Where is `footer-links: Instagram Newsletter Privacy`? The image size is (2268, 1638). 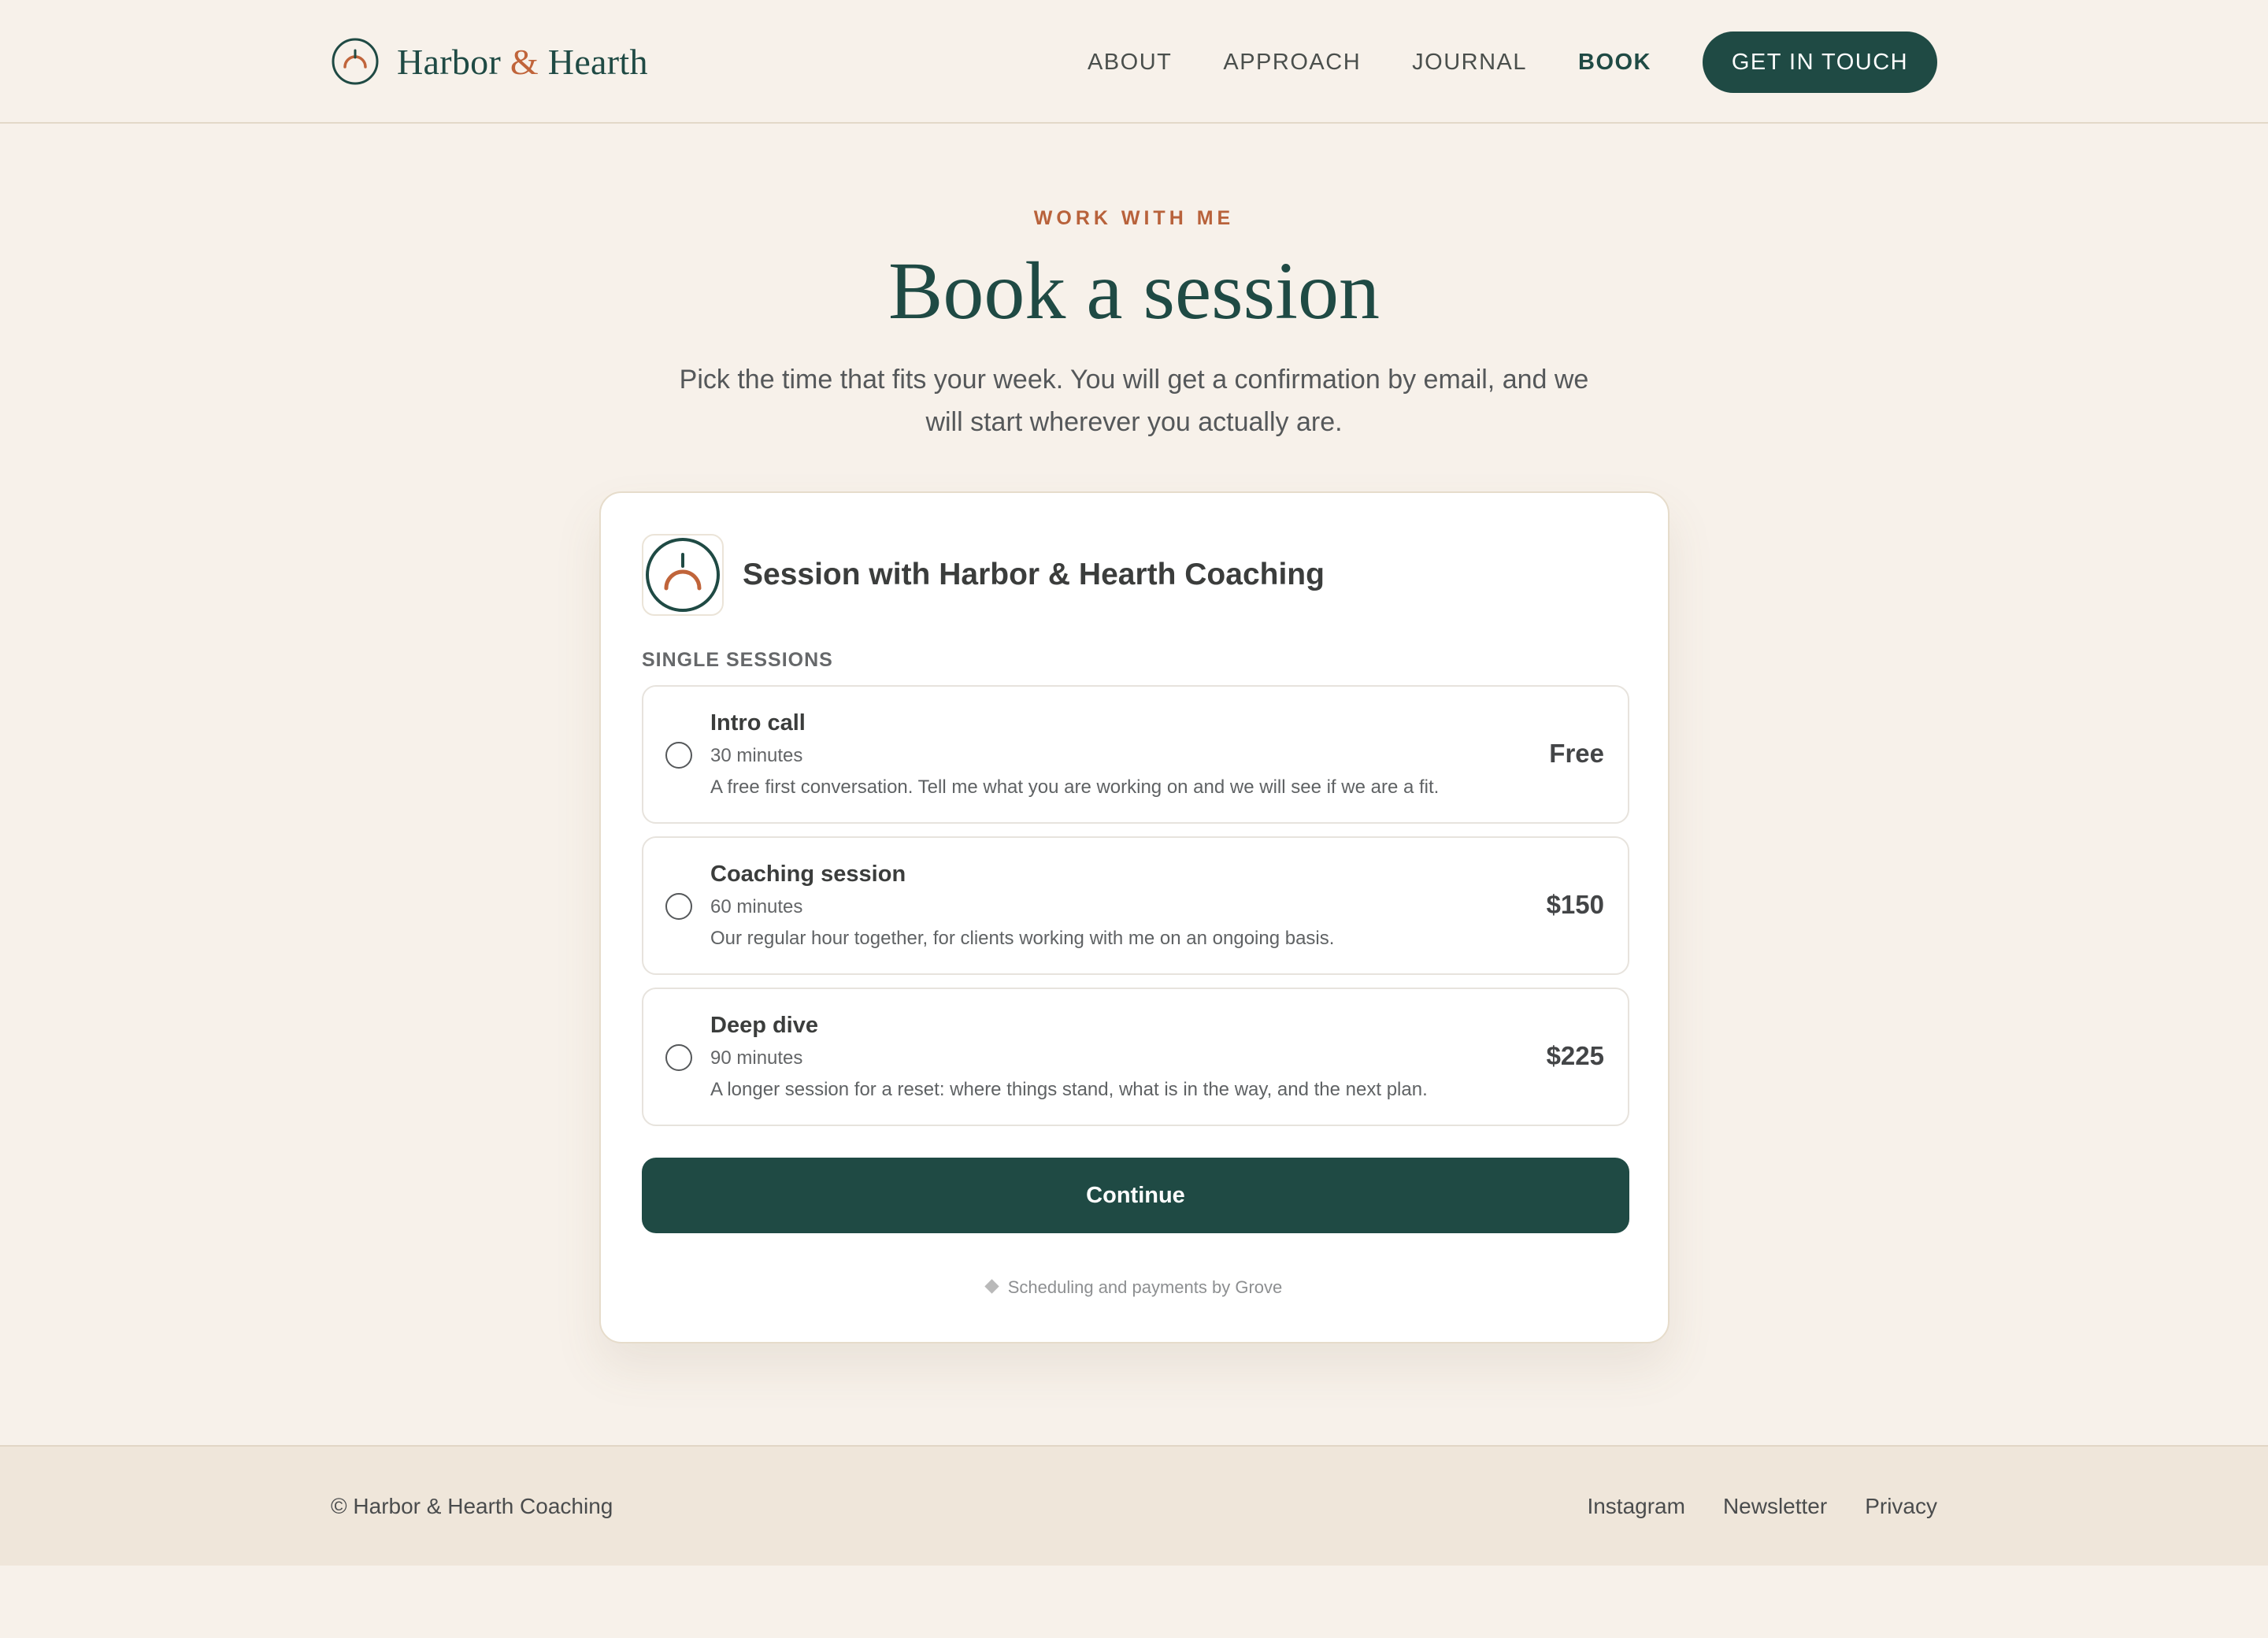
footer-links: Instagram Newsletter Privacy is located at coordinates (1743, 1506).